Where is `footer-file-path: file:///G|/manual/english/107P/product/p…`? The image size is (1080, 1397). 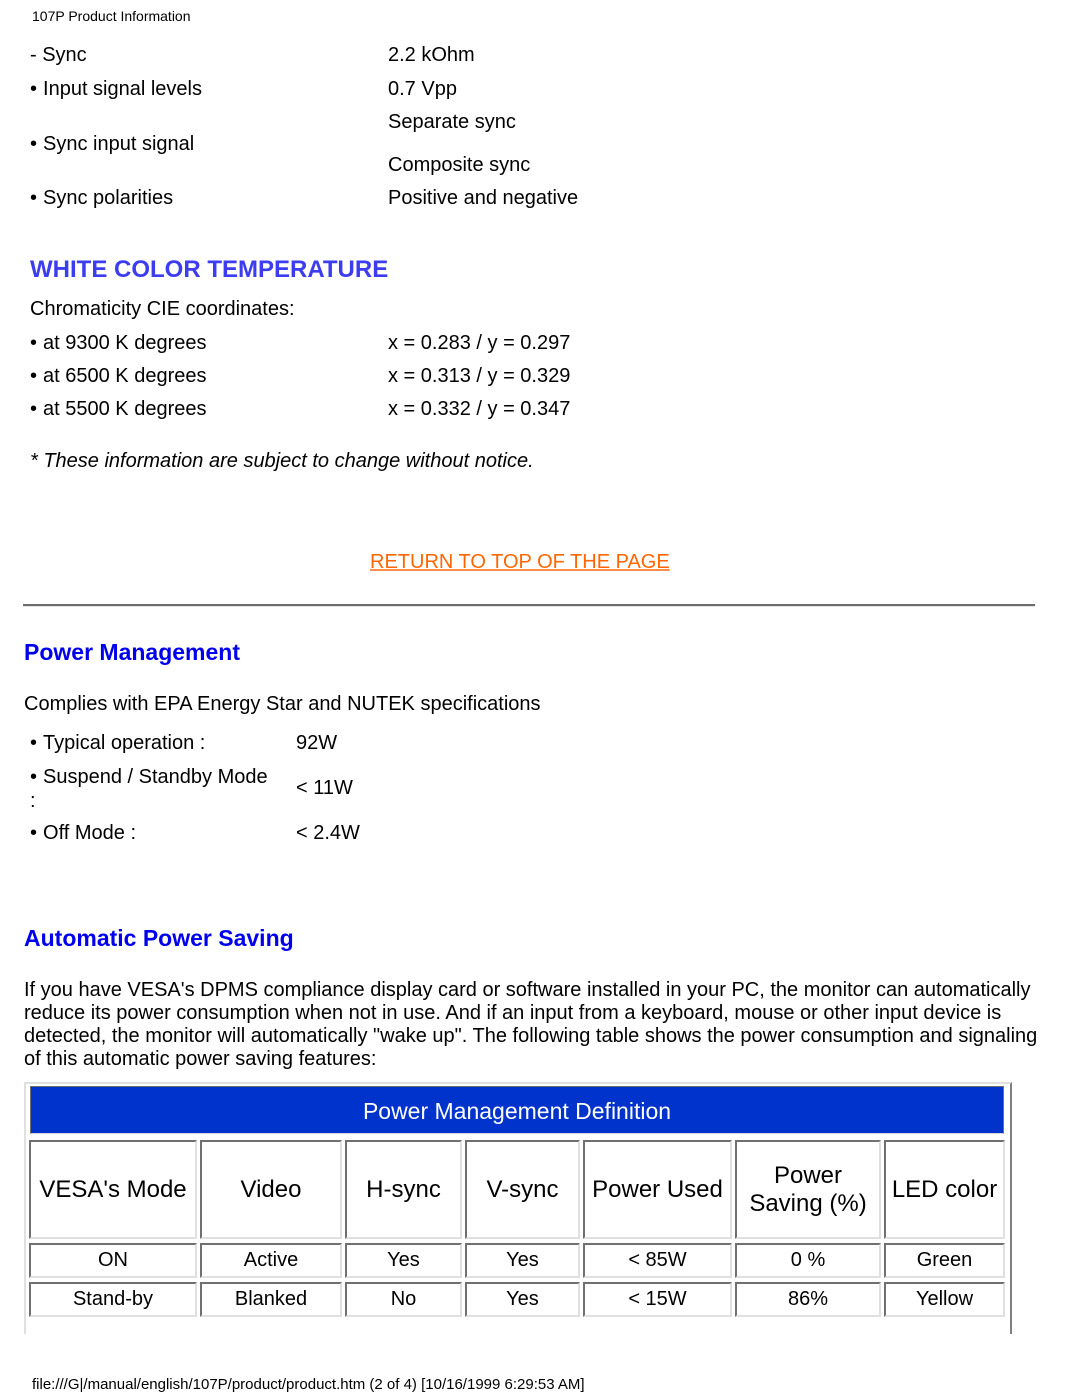 footer-file-path: file:///G|/manual/english/107P/product/p… is located at coordinates (308, 1384).